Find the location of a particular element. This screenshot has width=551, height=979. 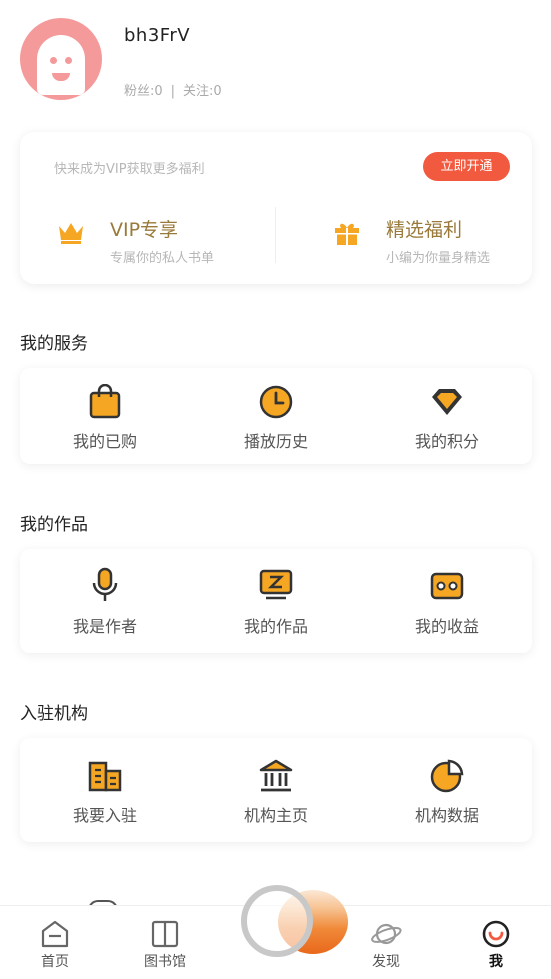

earnings-item: 我的收益 is located at coordinates (447, 601).